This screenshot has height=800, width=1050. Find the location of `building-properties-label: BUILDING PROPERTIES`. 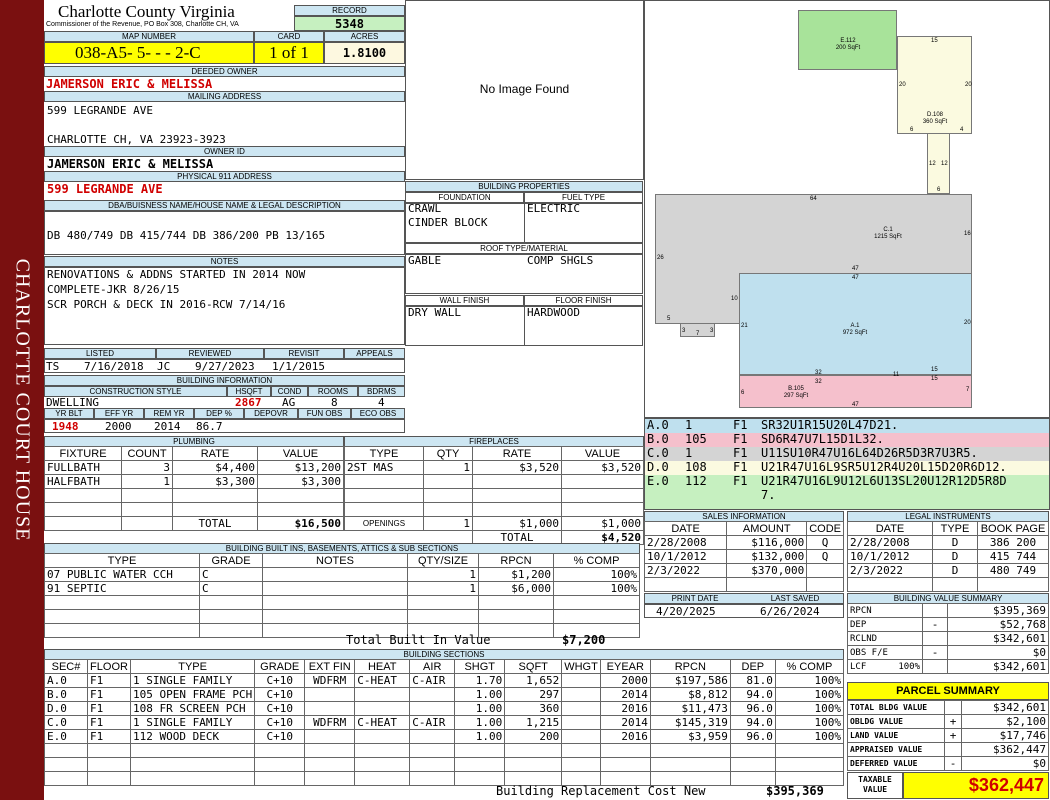

building-properties-label: BUILDING PROPERTIES is located at coordinates (524, 186).